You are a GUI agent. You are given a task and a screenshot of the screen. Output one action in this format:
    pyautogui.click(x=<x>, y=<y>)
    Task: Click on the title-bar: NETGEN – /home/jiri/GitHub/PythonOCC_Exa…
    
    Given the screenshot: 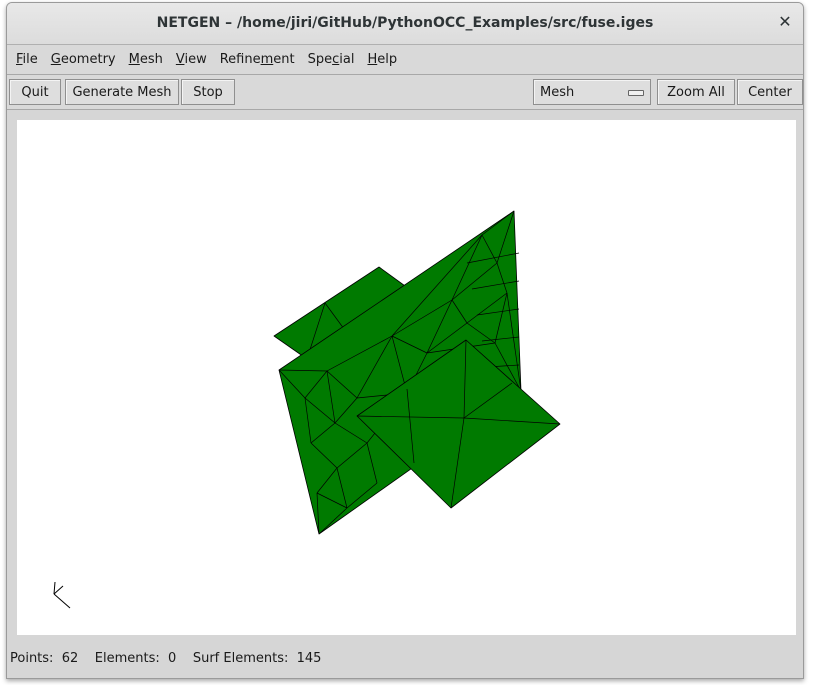 What is the action you would take?
    pyautogui.click(x=405, y=24)
    